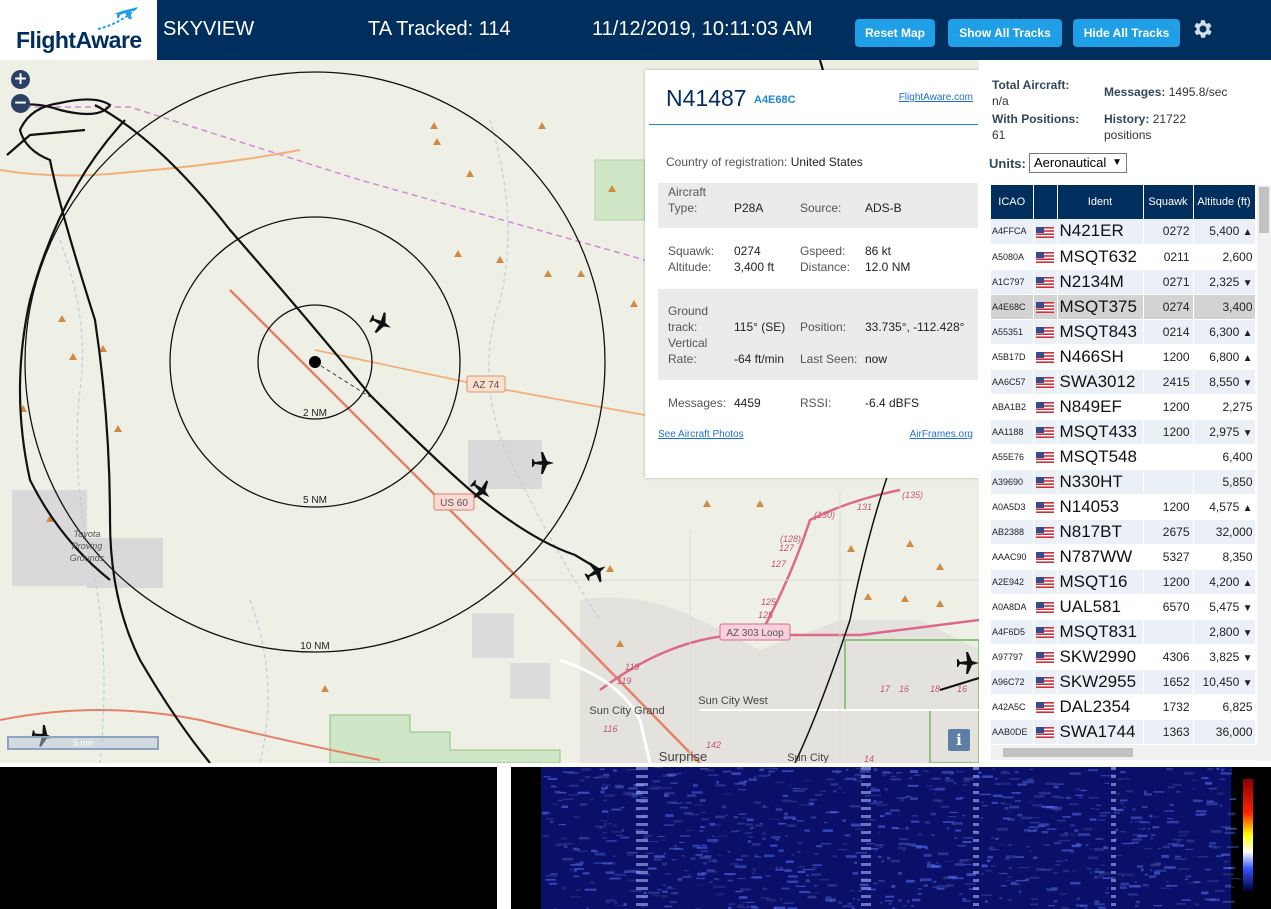 The image size is (1271, 909). I want to click on aircraft-type-label: Aircraft, so click(687, 192).